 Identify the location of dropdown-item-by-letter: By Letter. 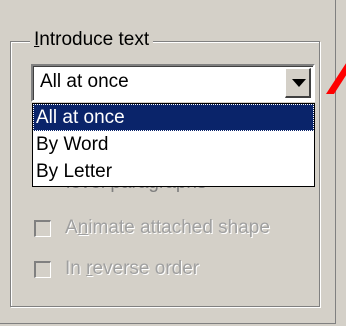
(173, 171).